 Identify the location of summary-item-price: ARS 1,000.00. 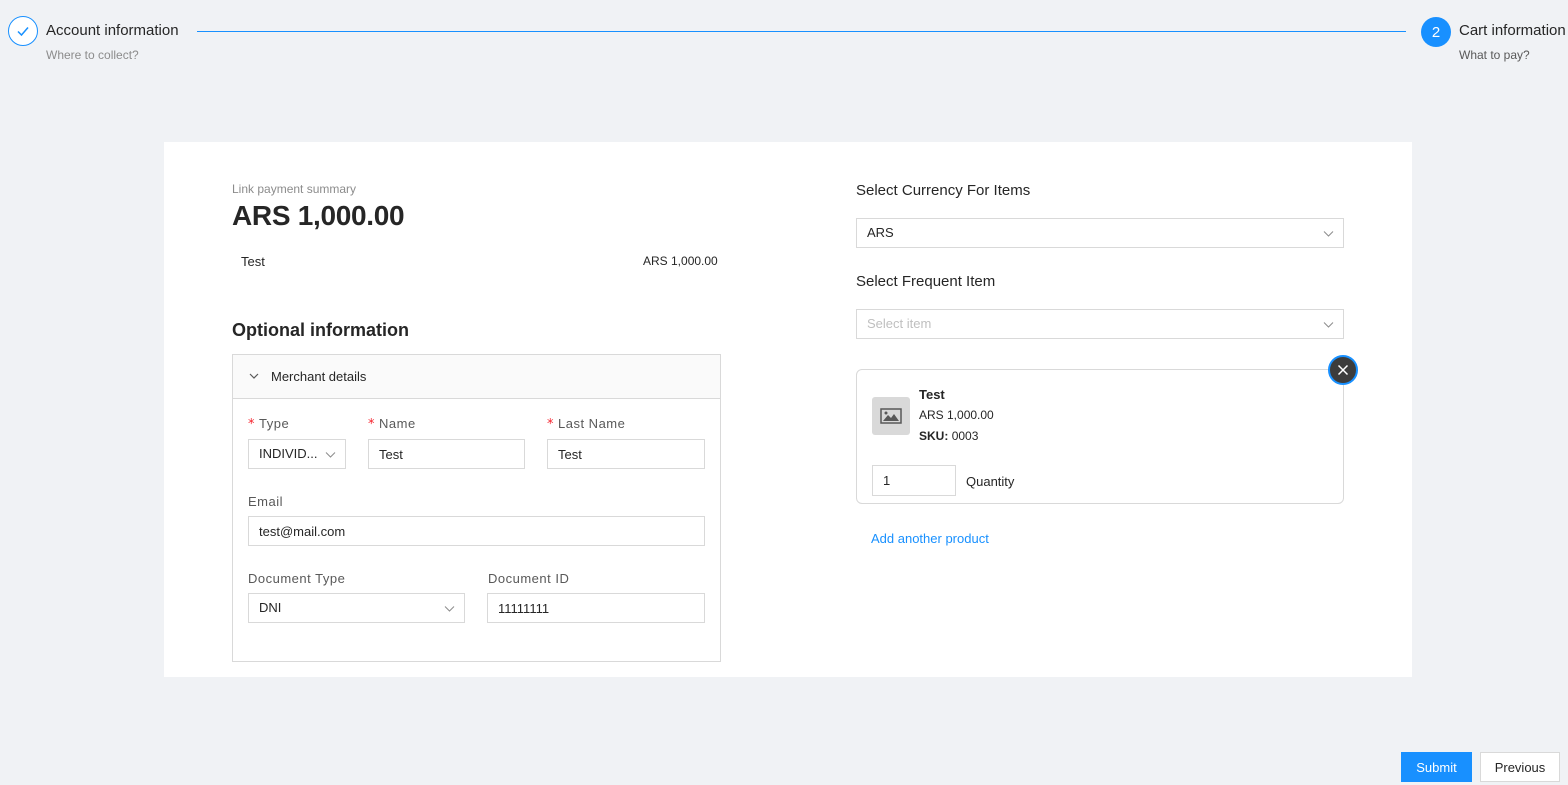
(680, 261).